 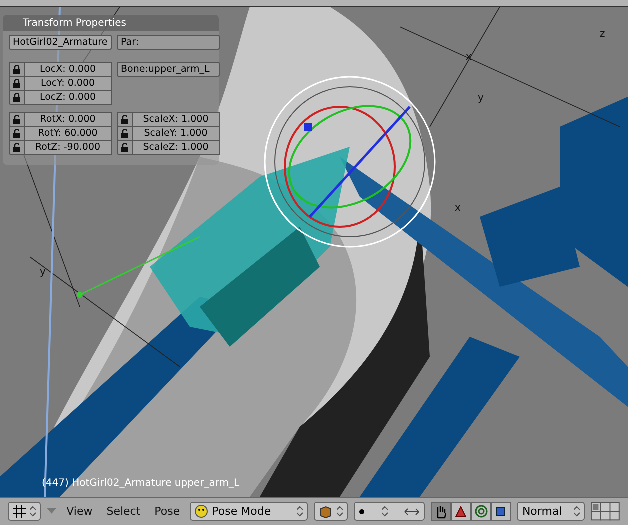 What do you see at coordinates (167, 511) in the screenshot?
I see `menu-item: Pose` at bounding box center [167, 511].